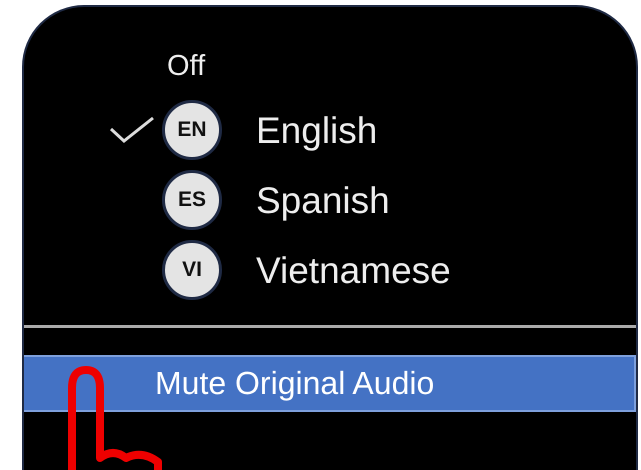  What do you see at coordinates (330, 383) in the screenshot?
I see `mute-original-audio-item: Mute Original Audio` at bounding box center [330, 383].